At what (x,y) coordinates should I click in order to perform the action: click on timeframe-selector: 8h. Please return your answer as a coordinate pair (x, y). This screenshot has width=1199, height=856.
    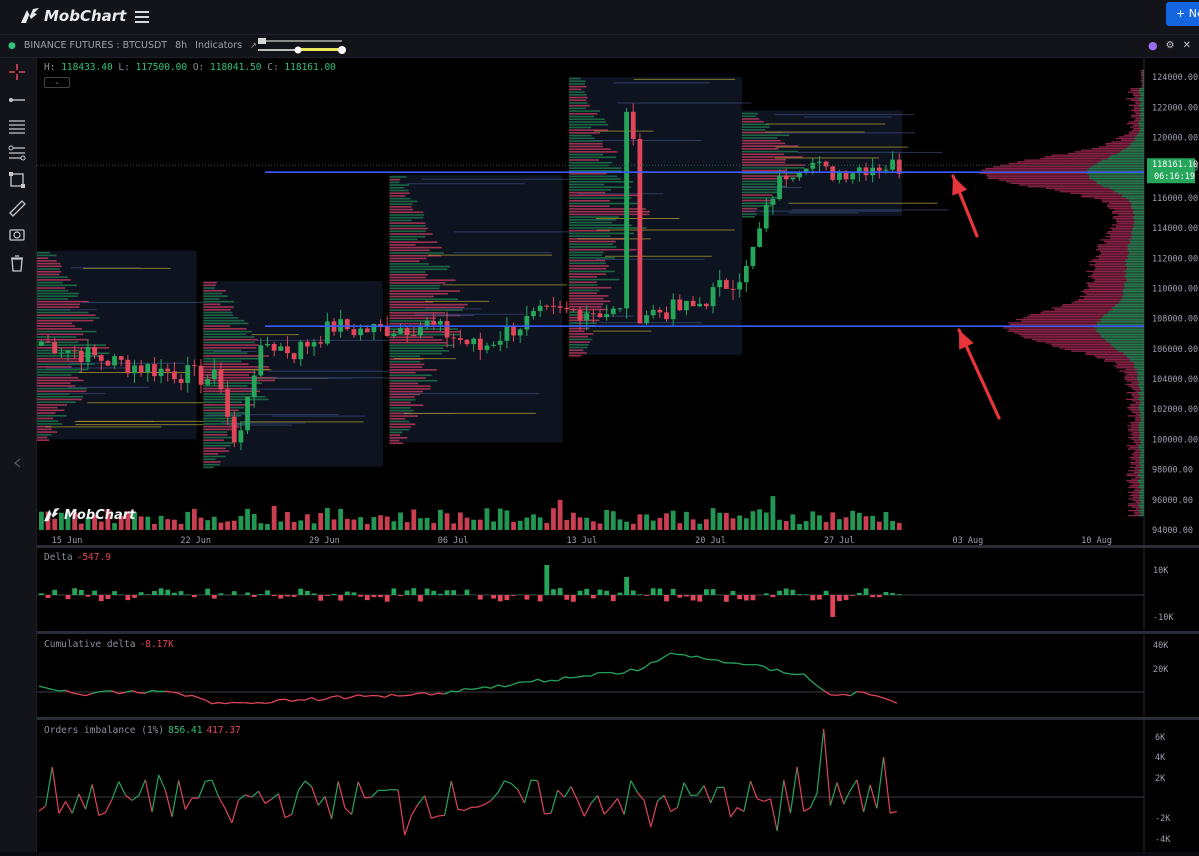
    Looking at the image, I should click on (181, 45).